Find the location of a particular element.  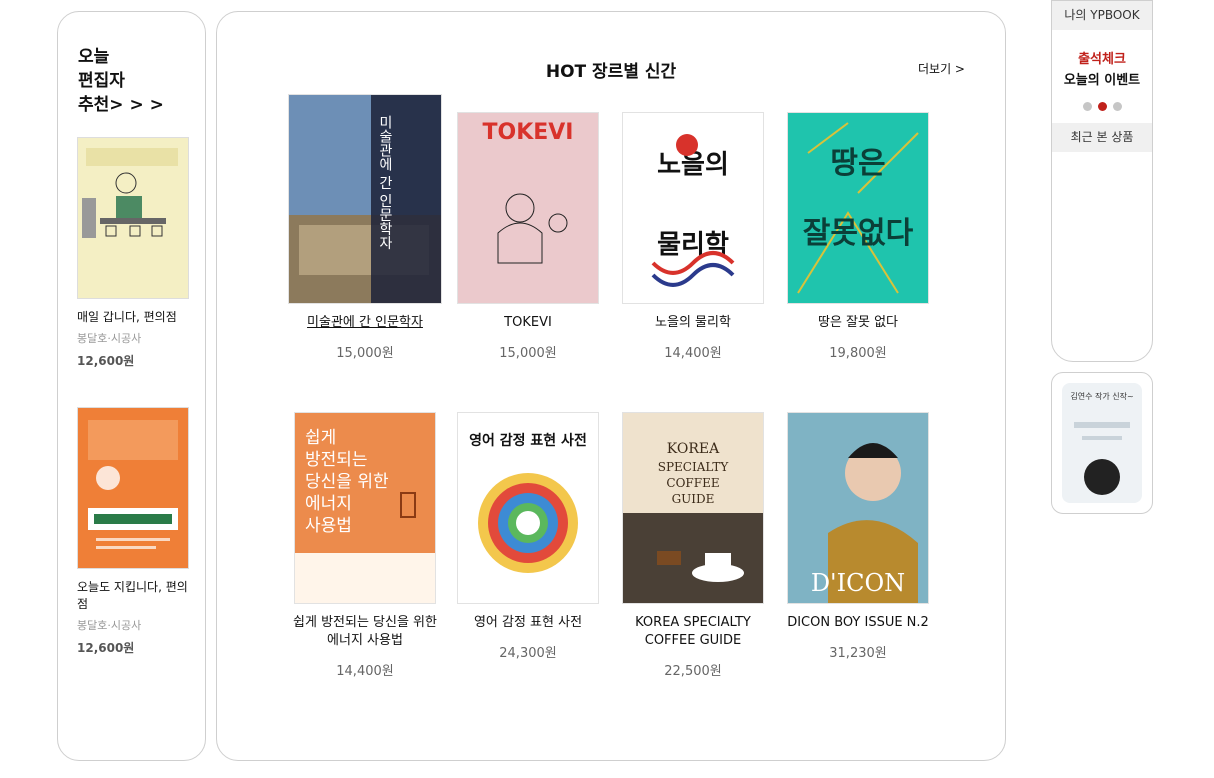

book-title: DICON BOY ISSUE N.2 is located at coordinates (858, 623).